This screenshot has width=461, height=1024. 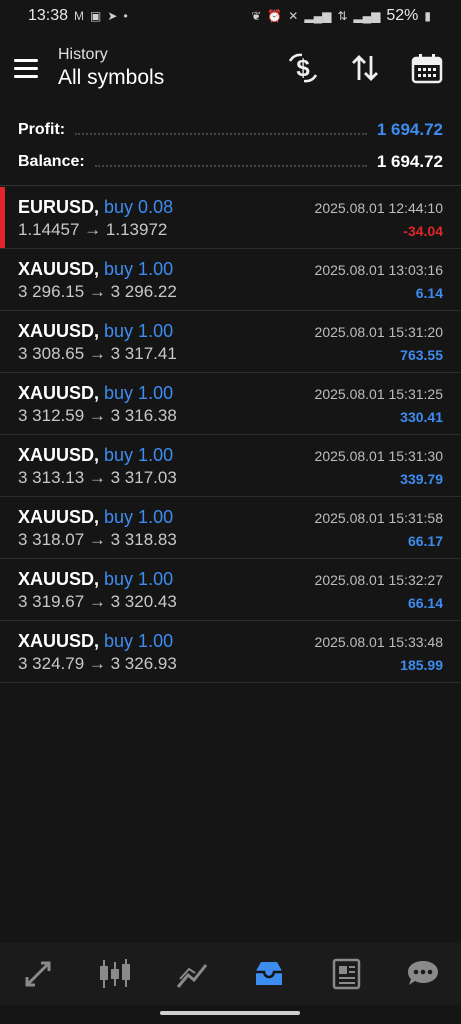 What do you see at coordinates (427, 68) in the screenshot?
I see `calendar-icon` at bounding box center [427, 68].